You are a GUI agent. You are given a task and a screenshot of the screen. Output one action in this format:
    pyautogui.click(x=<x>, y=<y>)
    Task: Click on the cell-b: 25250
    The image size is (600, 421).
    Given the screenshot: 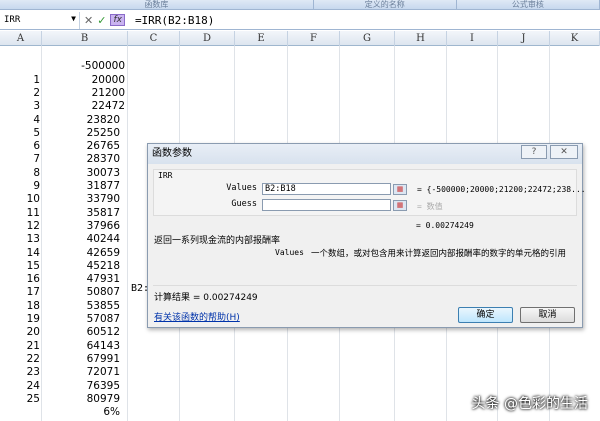 What is the action you would take?
    pyautogui.click(x=81, y=133)
    